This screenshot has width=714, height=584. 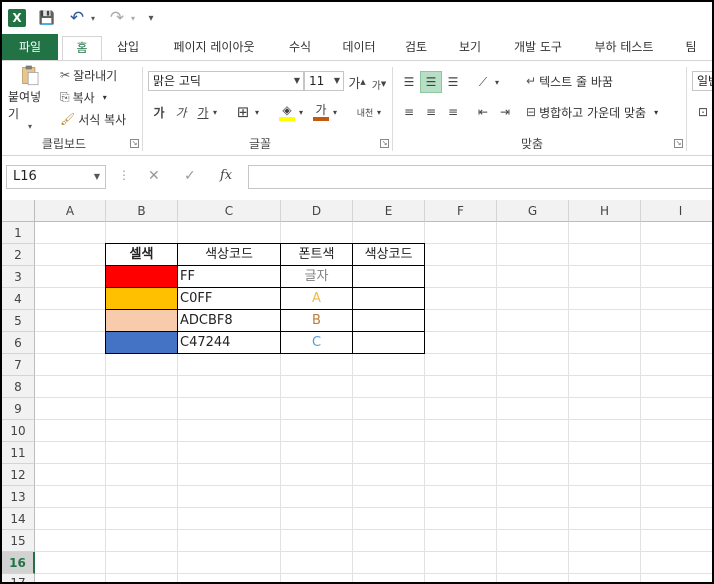 What do you see at coordinates (533, 211) in the screenshot?
I see `column-header-g: G` at bounding box center [533, 211].